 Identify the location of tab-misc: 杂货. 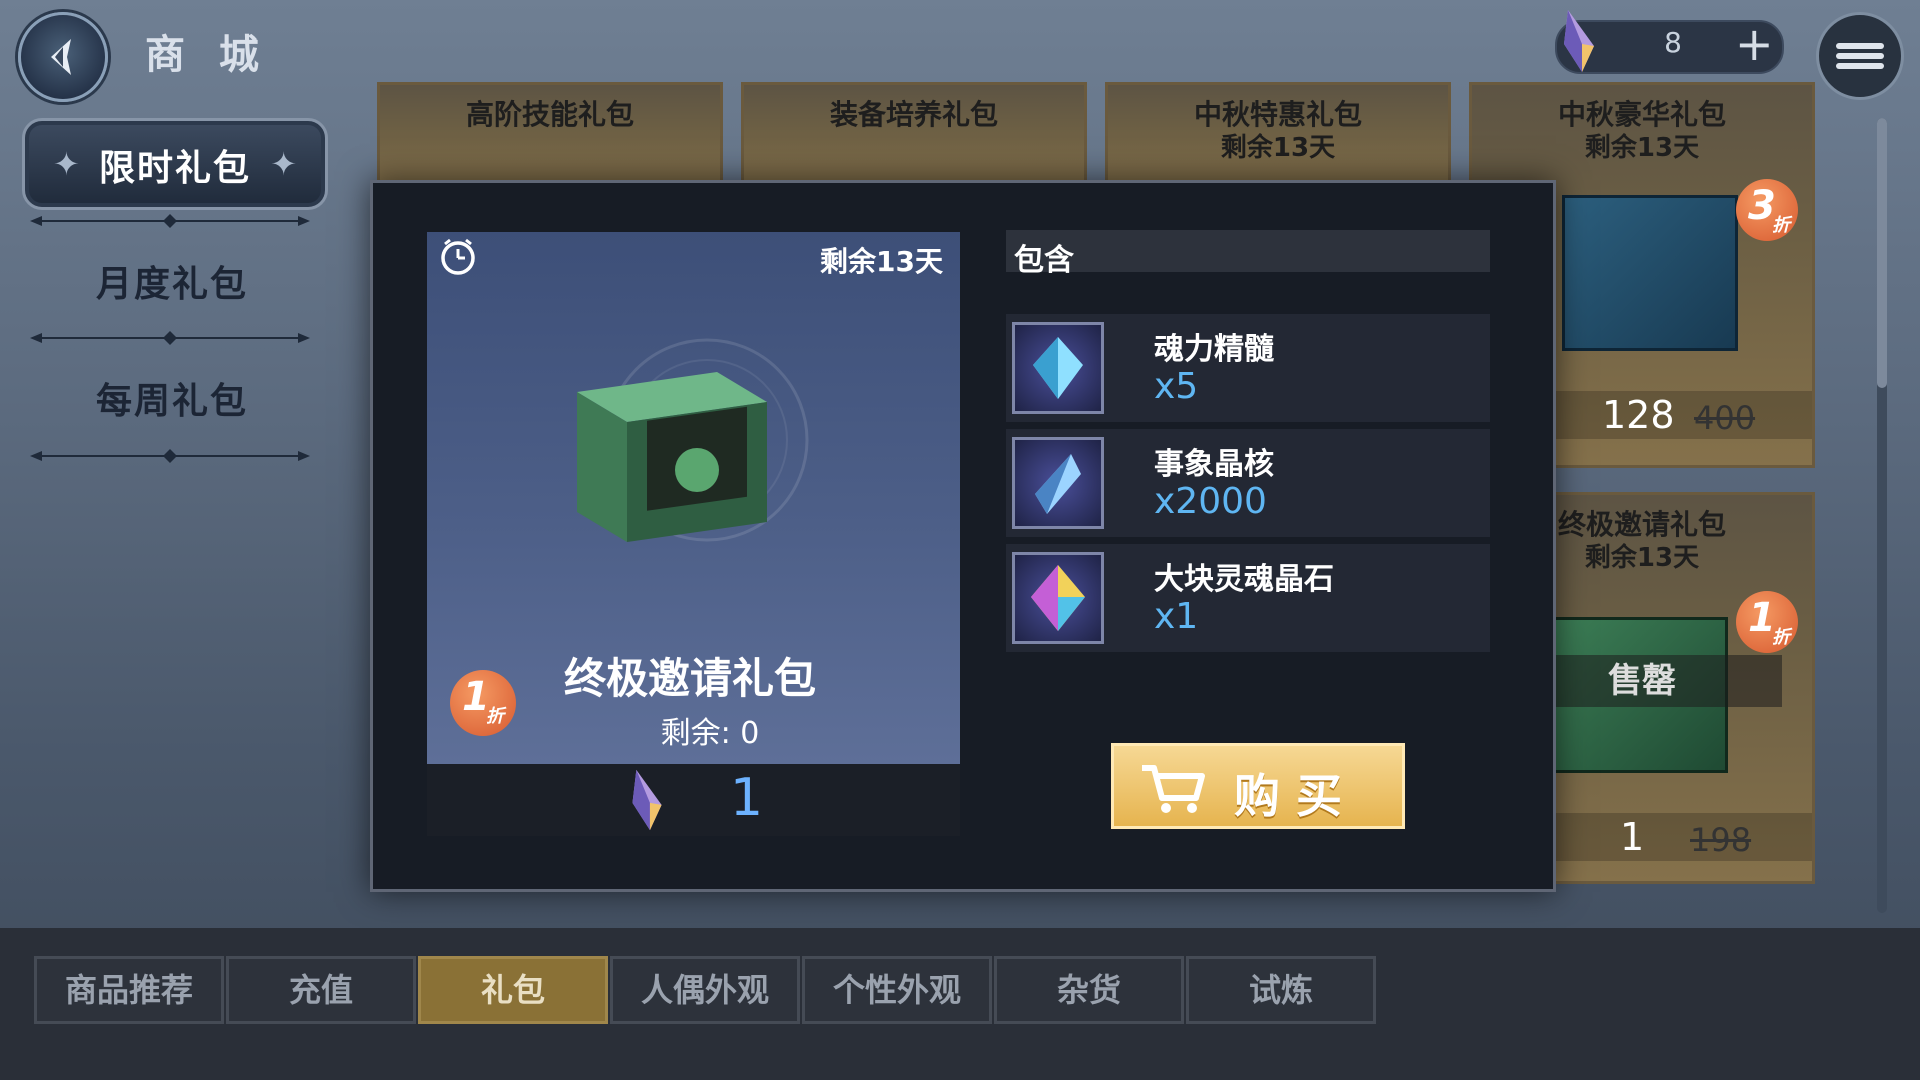
(1089, 990).